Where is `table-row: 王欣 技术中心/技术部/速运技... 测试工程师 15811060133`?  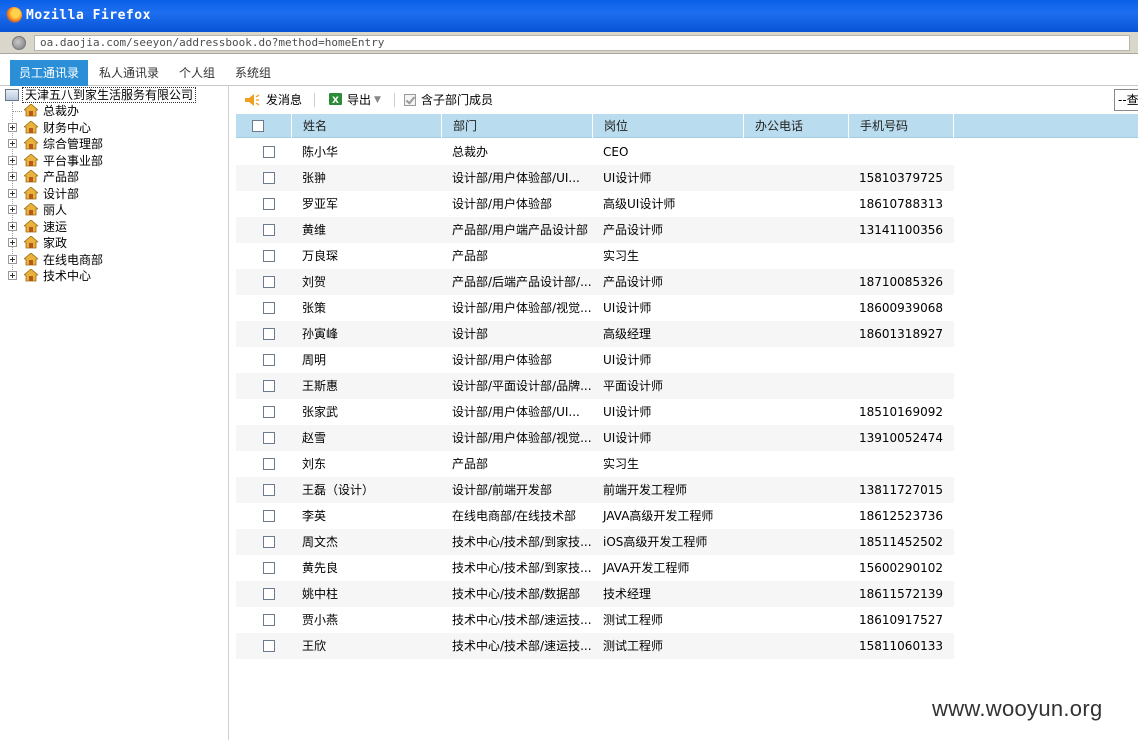 table-row: 王欣 技术中心/技术部/速运技... 测试工程师 15811060133 is located at coordinates (595, 646).